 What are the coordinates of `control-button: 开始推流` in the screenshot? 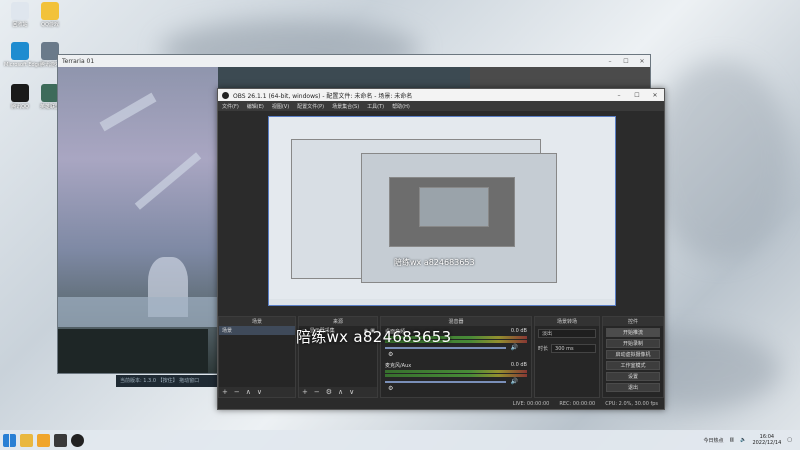 It's located at (633, 332).